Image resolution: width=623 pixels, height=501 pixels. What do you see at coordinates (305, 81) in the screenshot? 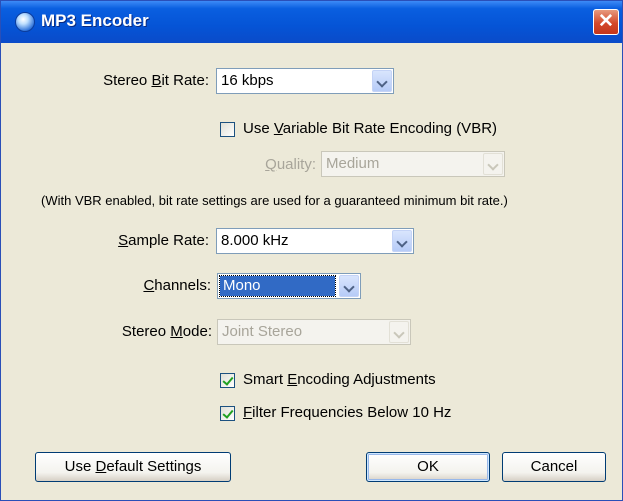
I see `bit-rate-select: 16 kbps` at bounding box center [305, 81].